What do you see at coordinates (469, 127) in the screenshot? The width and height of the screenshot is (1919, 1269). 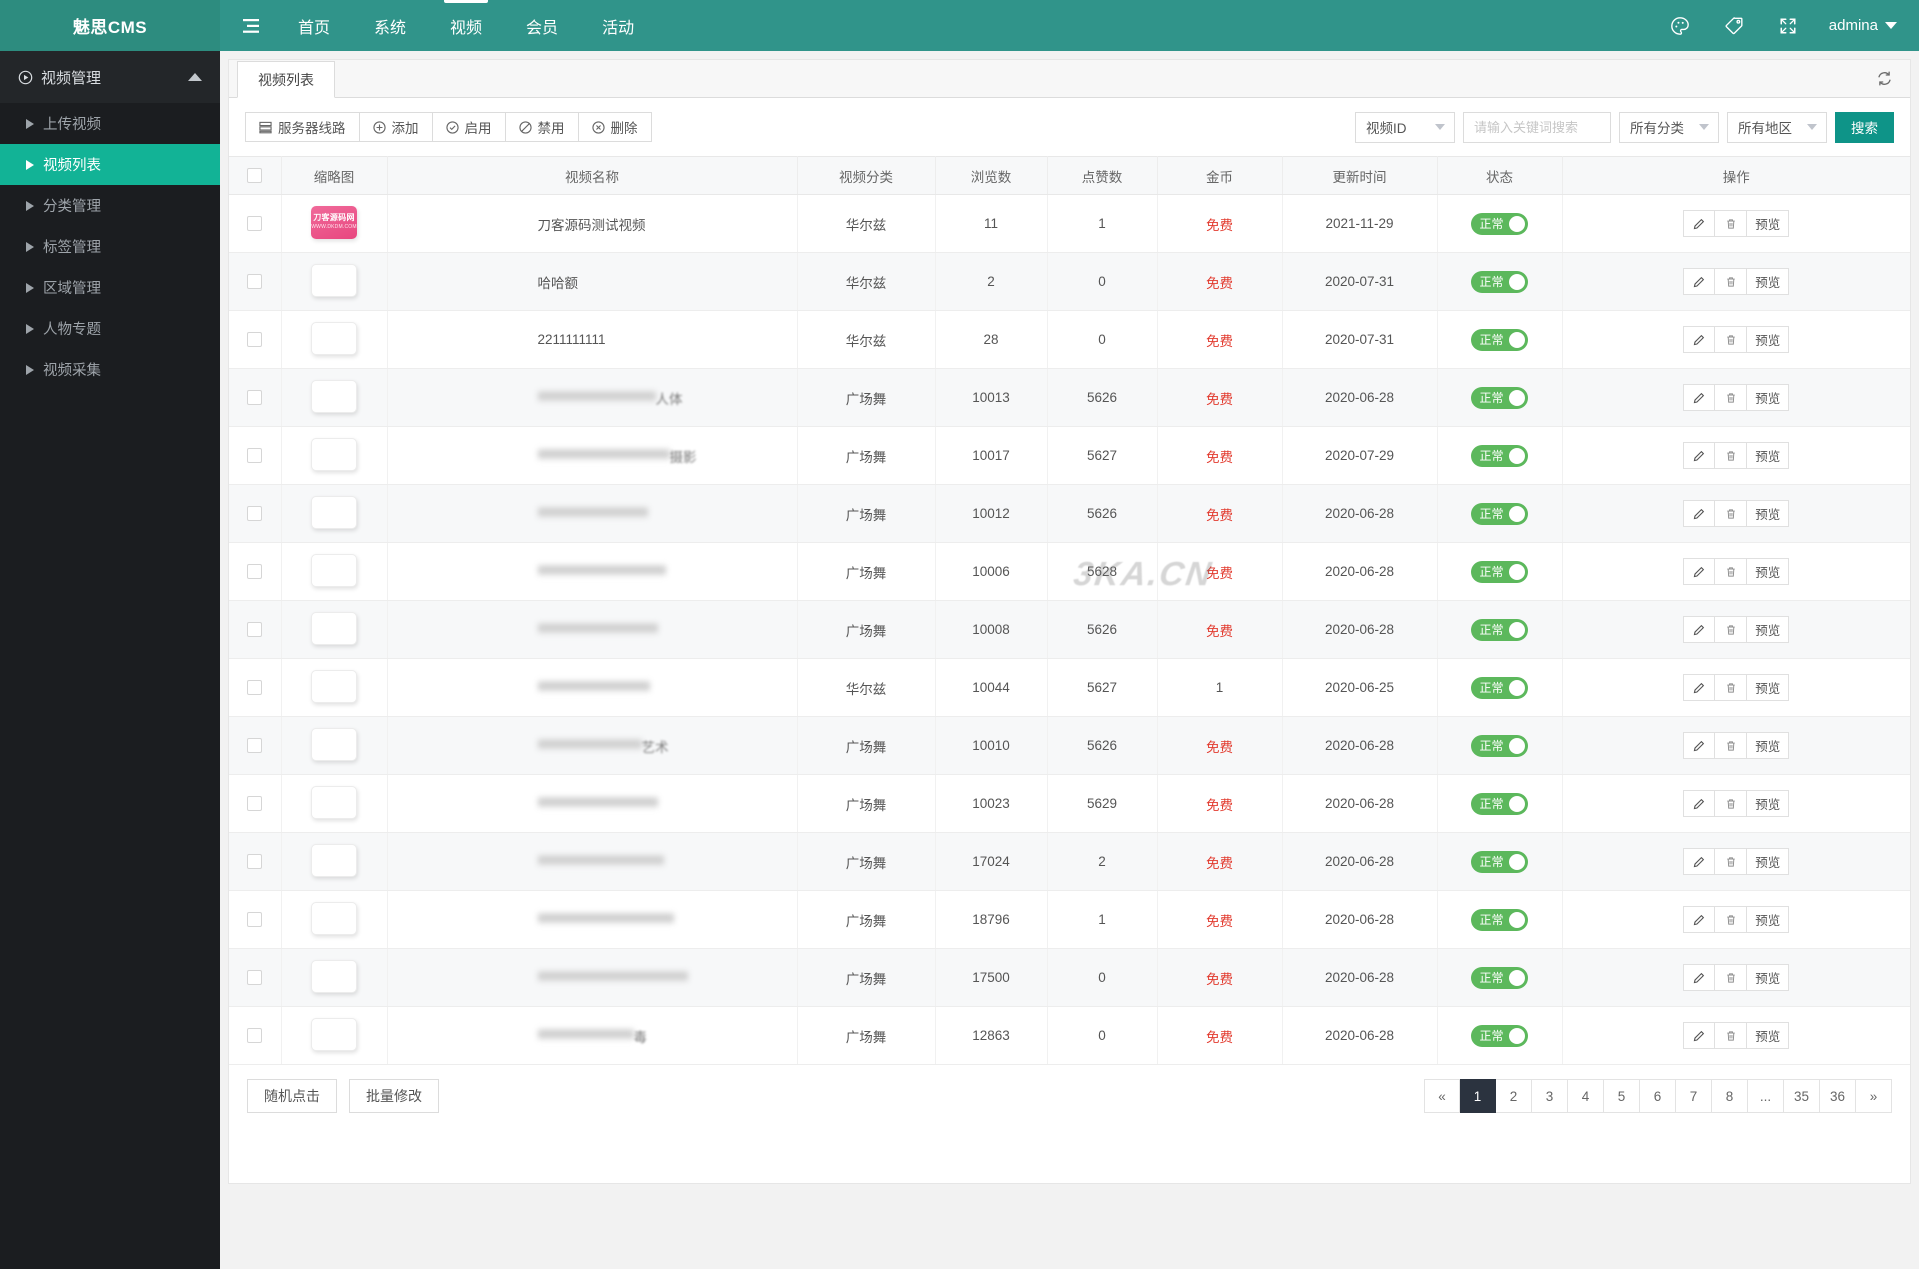 I see `enable-button: 启用` at bounding box center [469, 127].